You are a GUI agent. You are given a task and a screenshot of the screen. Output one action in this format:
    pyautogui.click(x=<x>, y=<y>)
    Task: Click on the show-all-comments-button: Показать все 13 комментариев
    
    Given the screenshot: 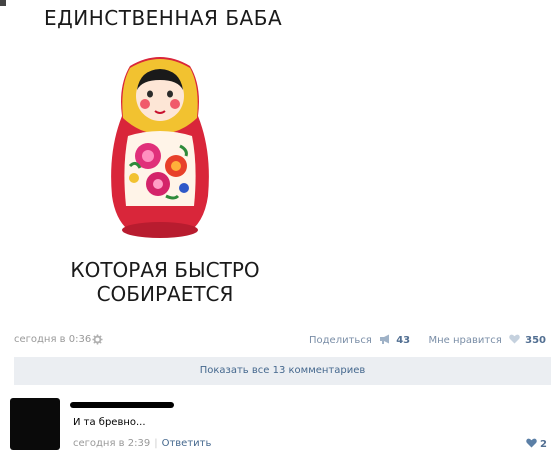 What is the action you would take?
    pyautogui.click(x=282, y=371)
    